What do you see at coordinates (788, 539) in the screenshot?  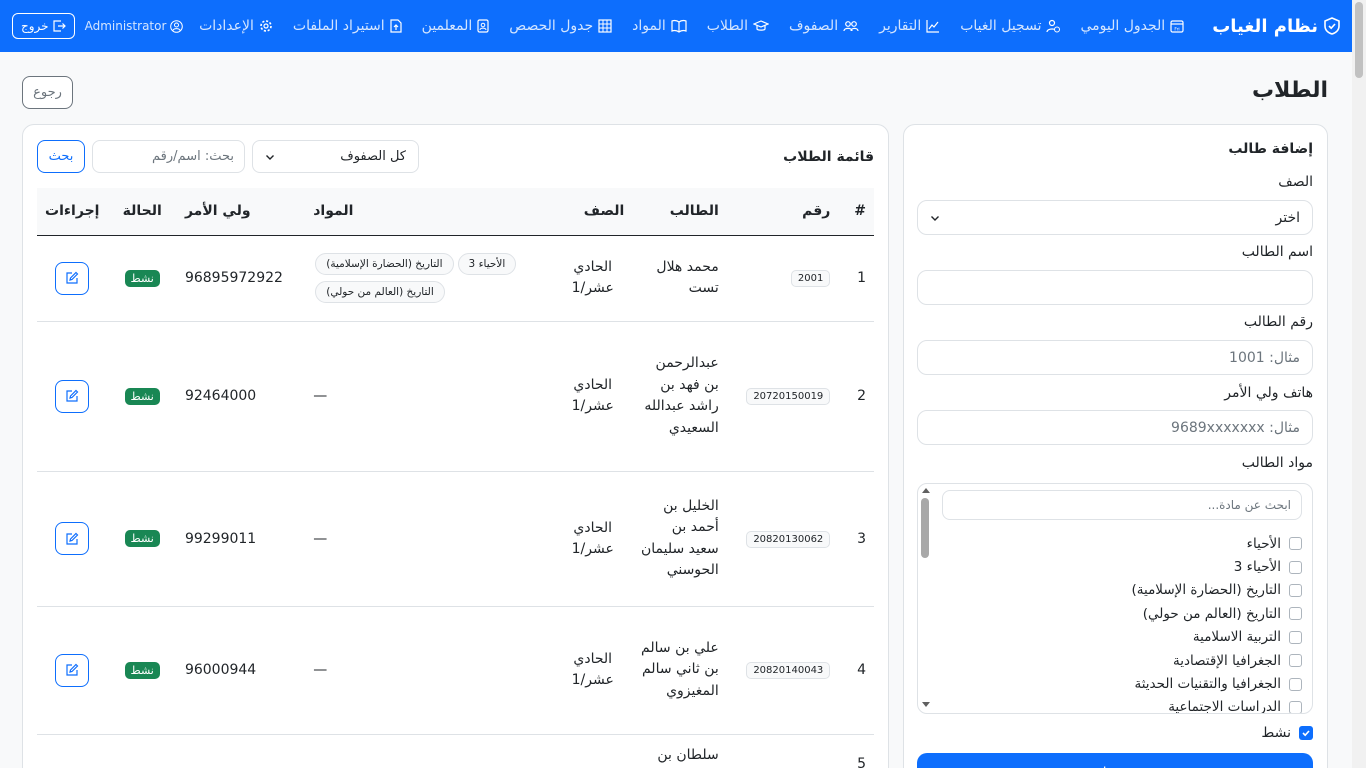 I see `student-id-badge: 20820130062` at bounding box center [788, 539].